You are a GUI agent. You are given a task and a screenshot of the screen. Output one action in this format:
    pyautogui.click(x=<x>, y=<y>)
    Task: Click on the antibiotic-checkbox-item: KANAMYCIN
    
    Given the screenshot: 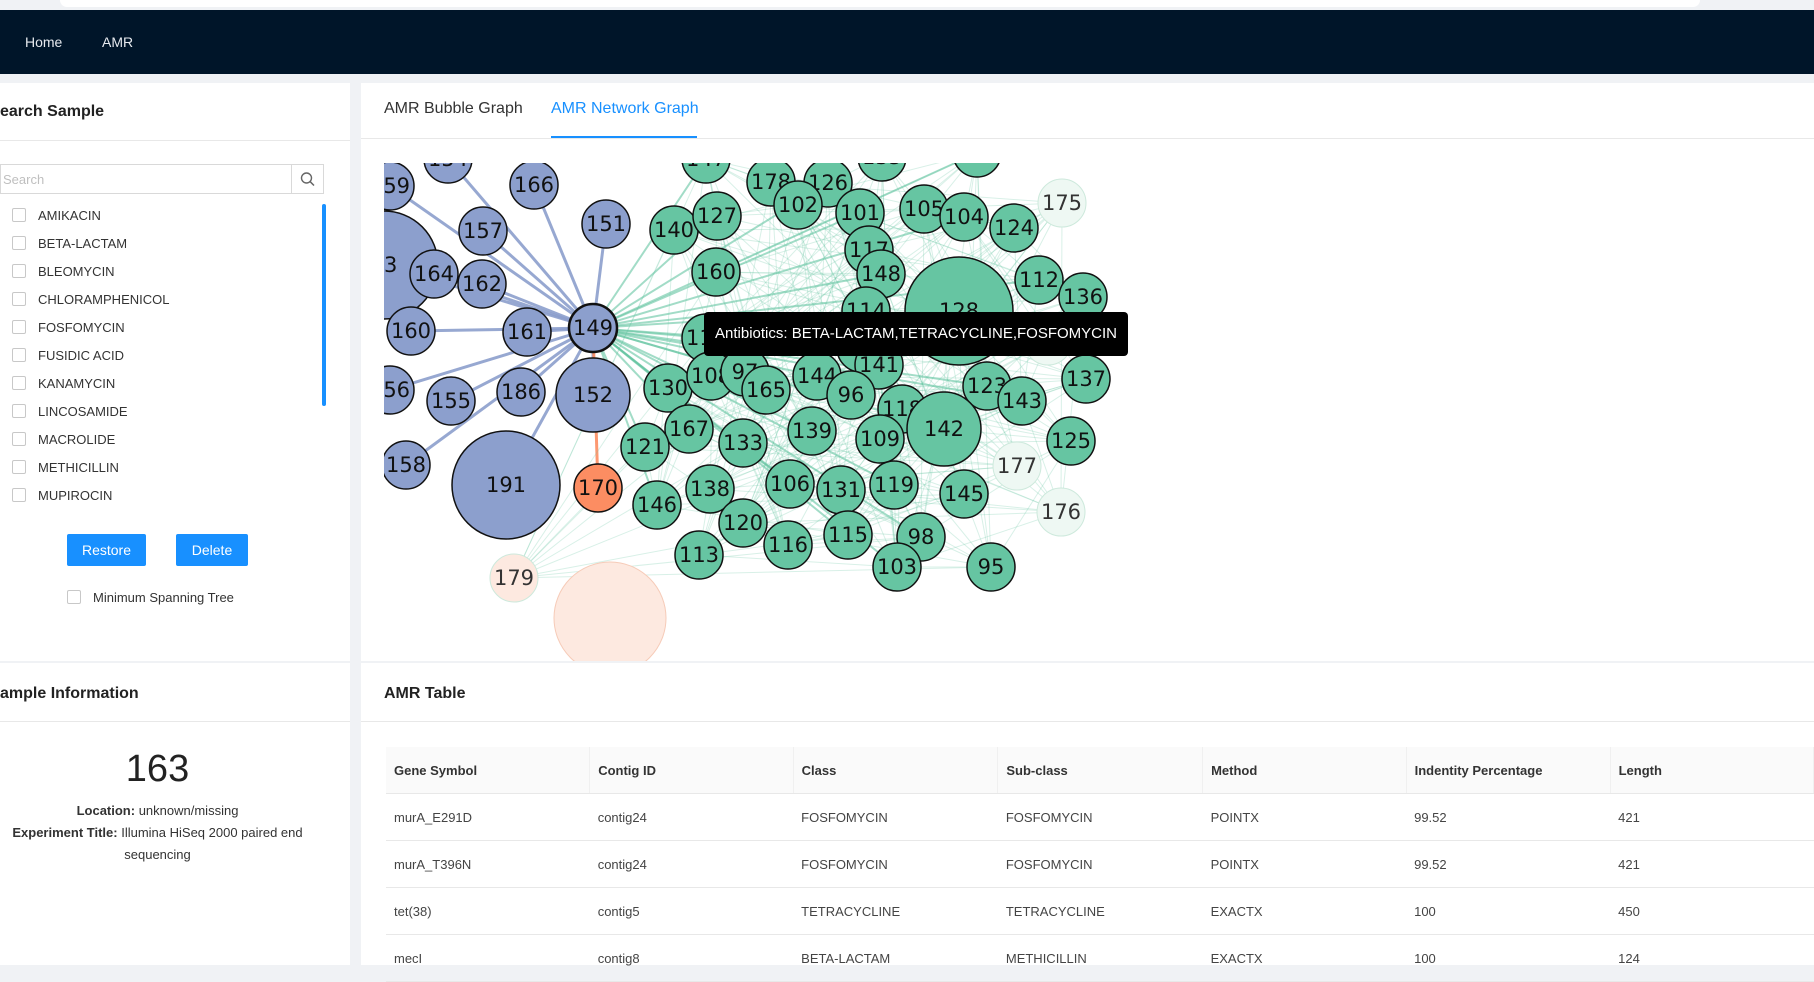 What is the action you would take?
    pyautogui.click(x=63, y=383)
    